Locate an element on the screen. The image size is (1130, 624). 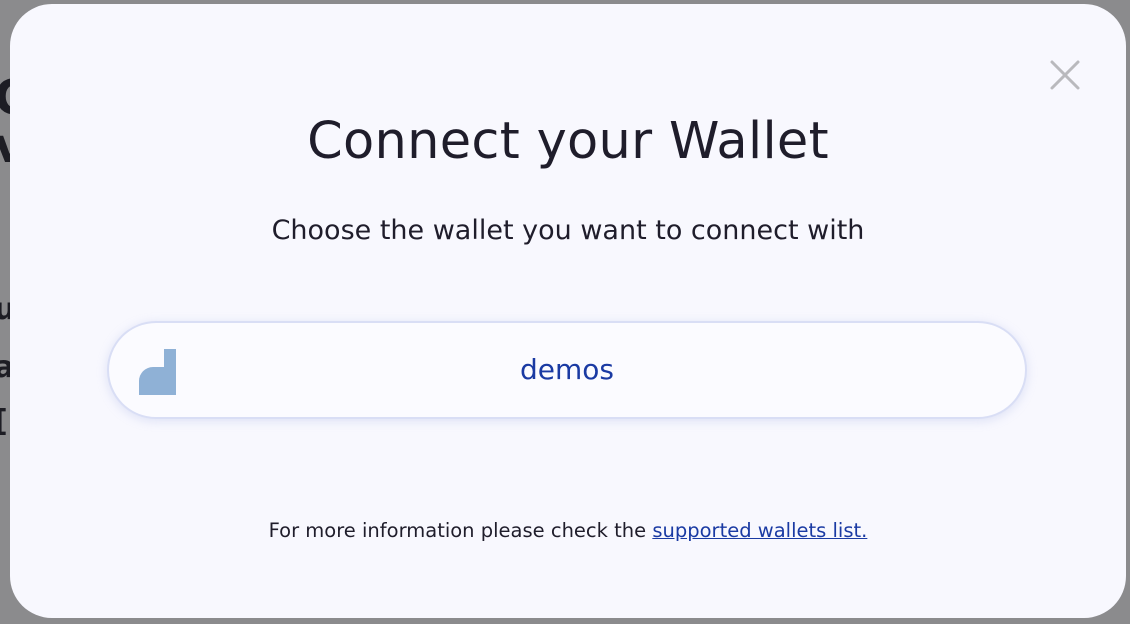
footer-text: For more information please check the is located at coordinates (460, 530).